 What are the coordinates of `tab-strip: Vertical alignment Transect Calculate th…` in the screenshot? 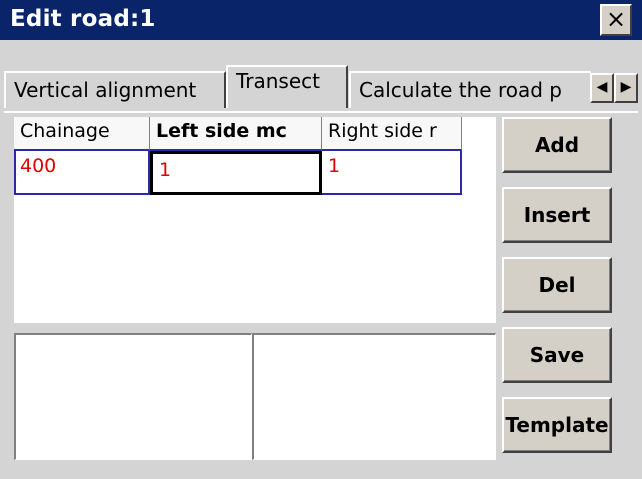 It's located at (321, 74).